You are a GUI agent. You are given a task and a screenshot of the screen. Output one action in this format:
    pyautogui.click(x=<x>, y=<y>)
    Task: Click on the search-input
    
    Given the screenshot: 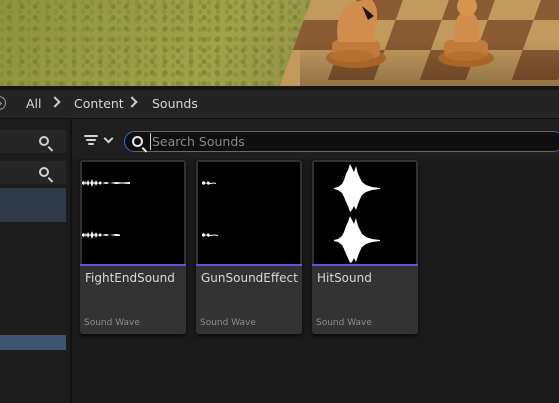 What is the action you would take?
    pyautogui.click(x=351, y=141)
    